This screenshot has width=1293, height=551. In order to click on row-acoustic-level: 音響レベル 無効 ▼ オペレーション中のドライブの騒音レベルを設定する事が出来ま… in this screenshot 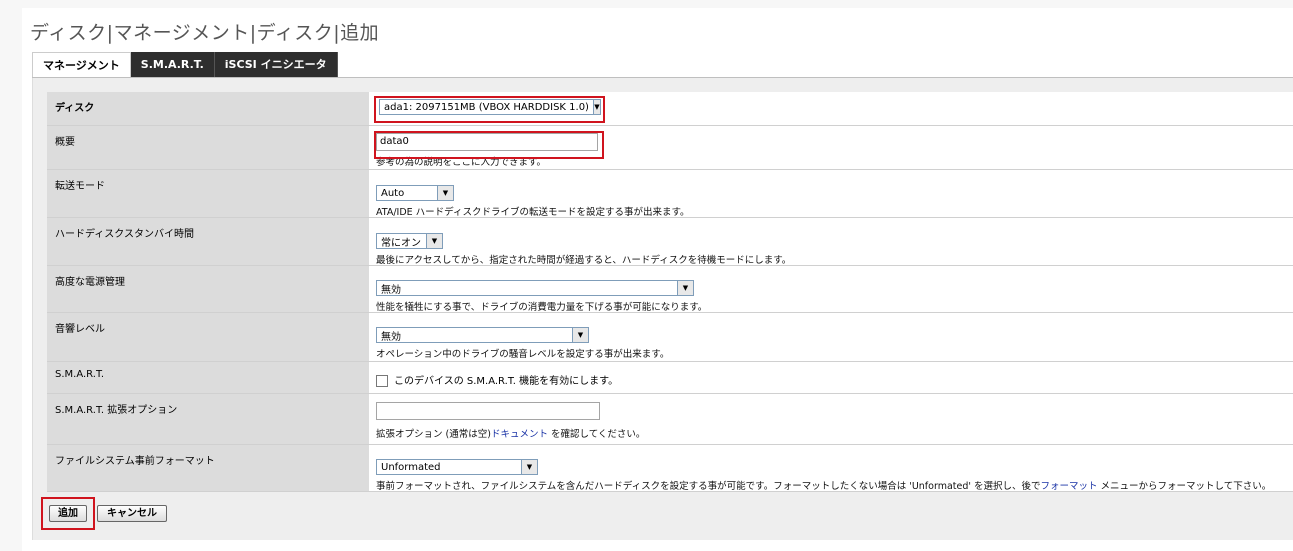, I will do `click(670, 337)`.